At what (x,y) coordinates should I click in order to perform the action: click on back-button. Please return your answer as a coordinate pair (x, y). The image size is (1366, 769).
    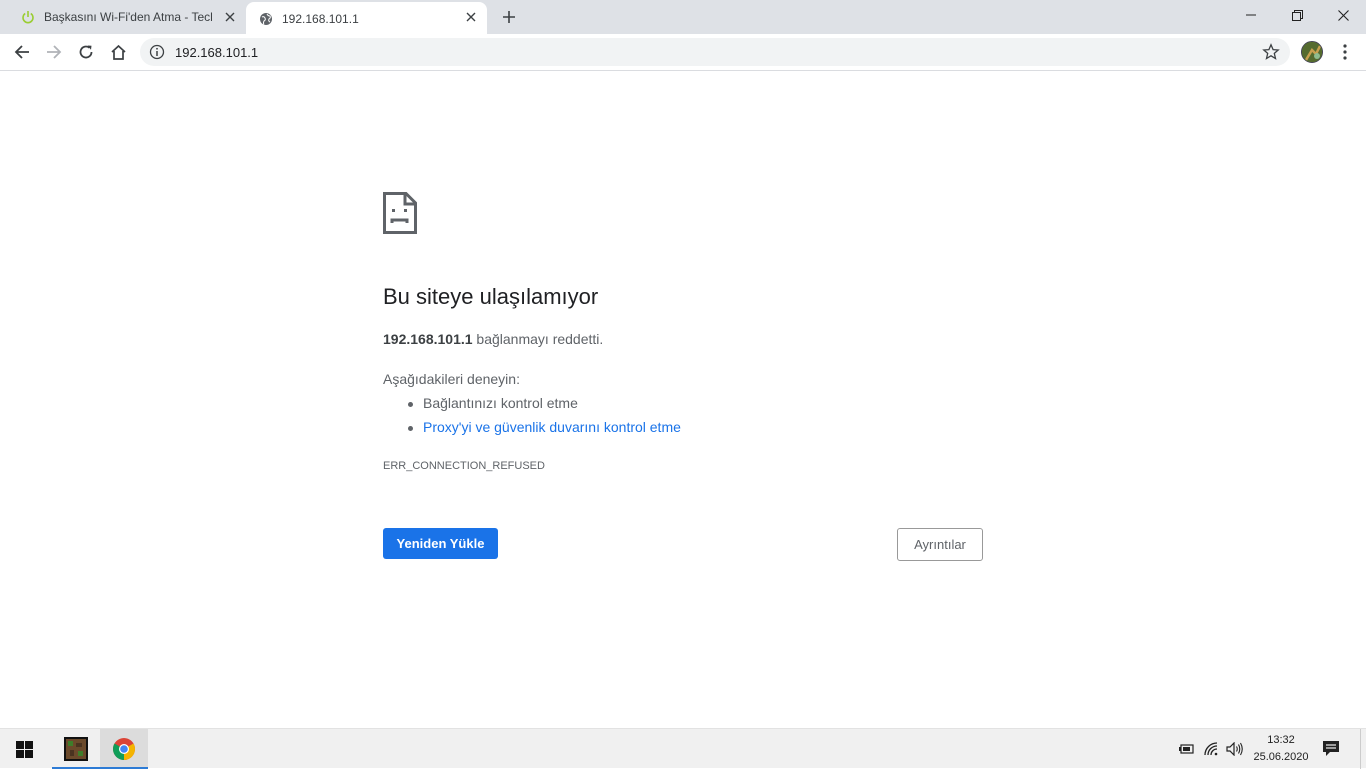
    Looking at the image, I should click on (22, 52).